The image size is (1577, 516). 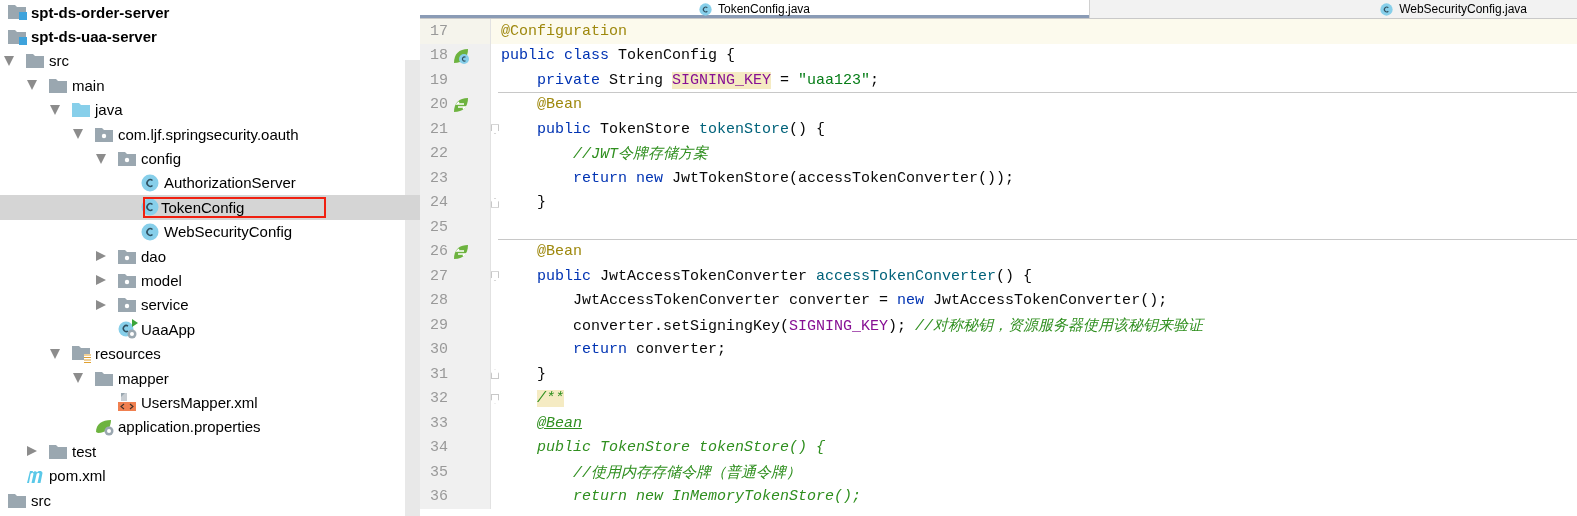 What do you see at coordinates (210, 378) in the screenshot?
I see `tree-item: mapper` at bounding box center [210, 378].